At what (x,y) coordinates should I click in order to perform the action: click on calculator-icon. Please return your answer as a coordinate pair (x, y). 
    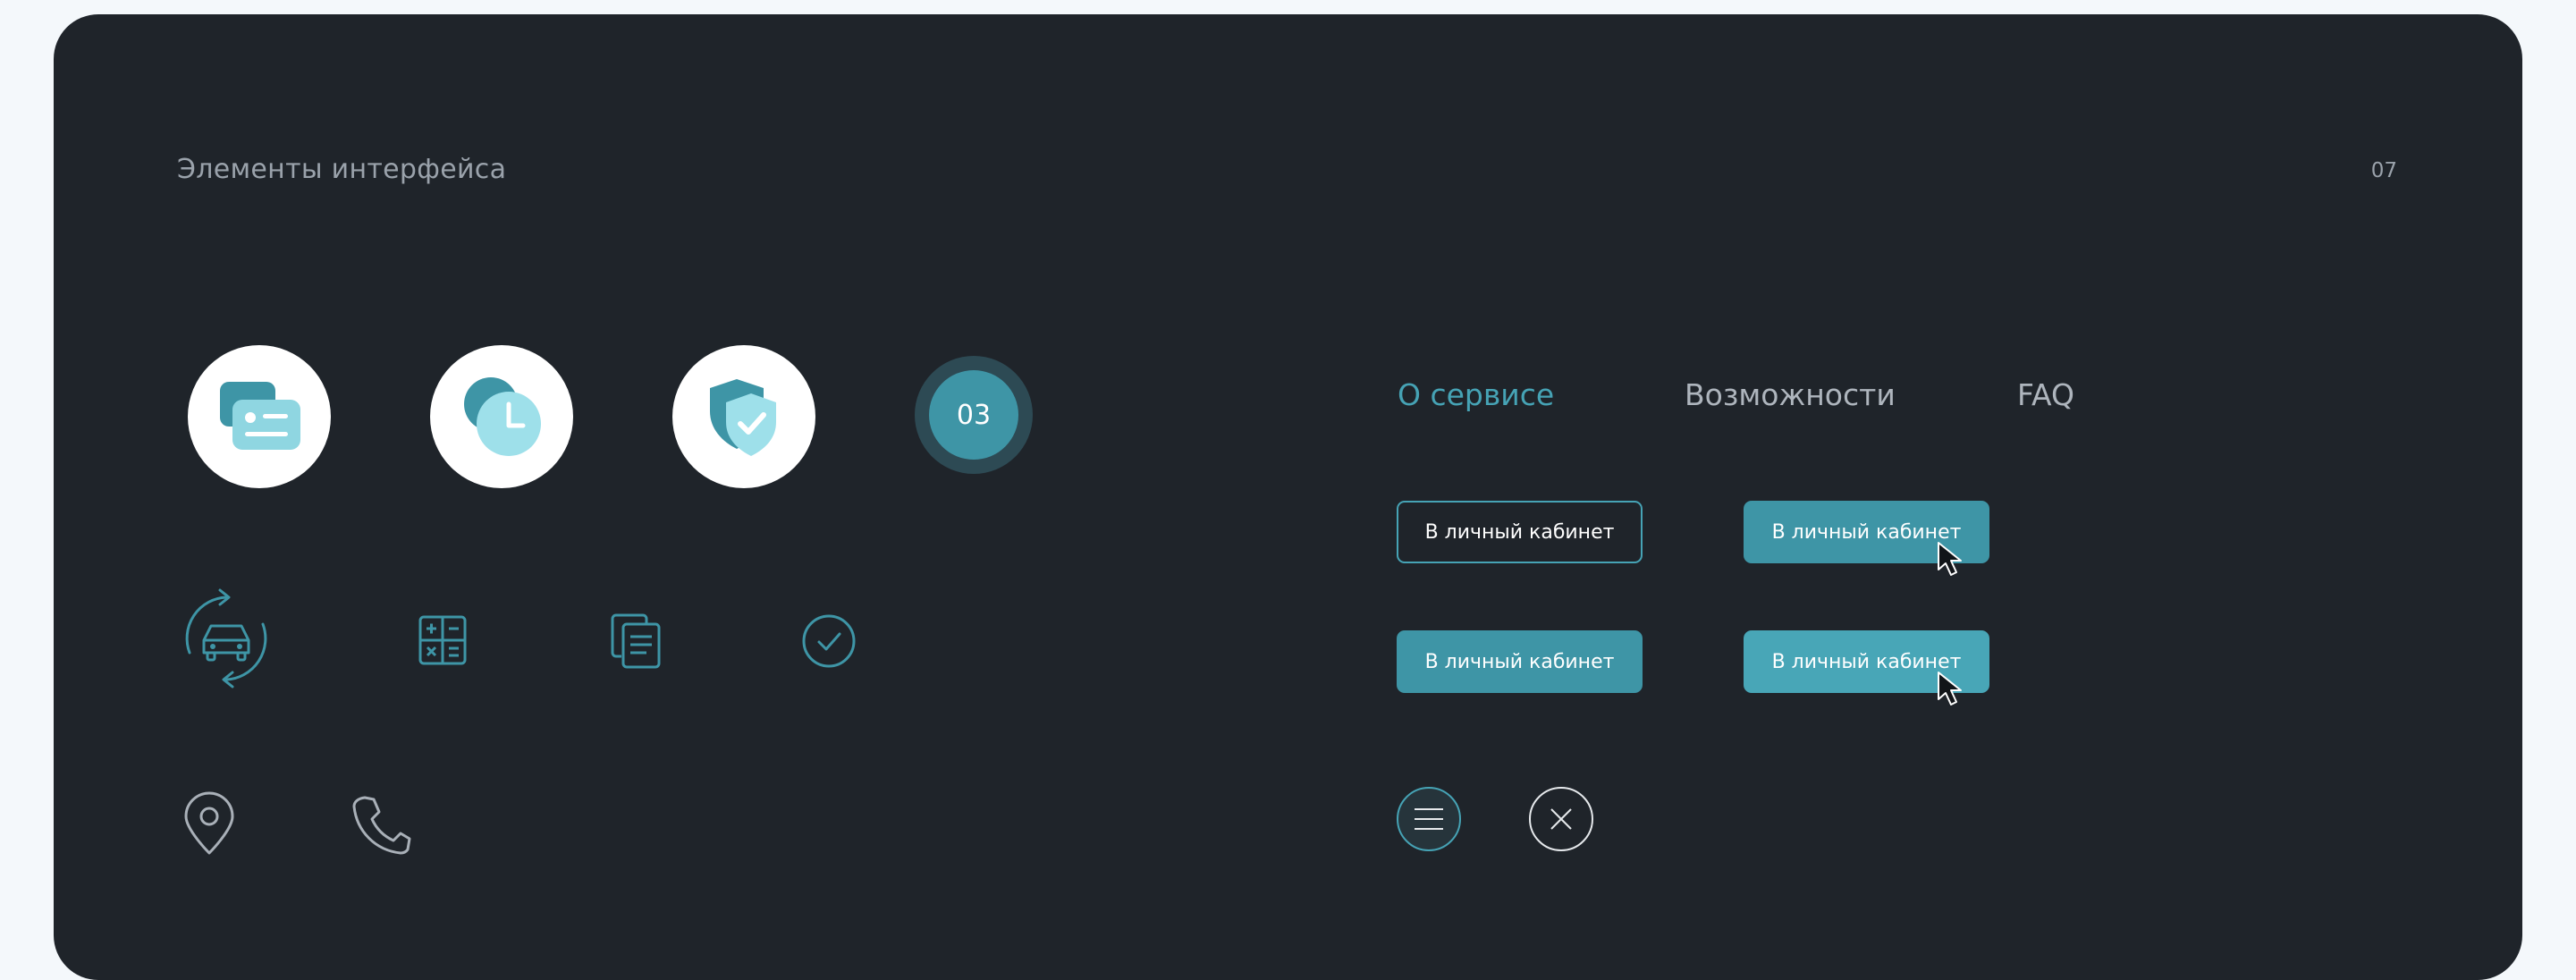
    Looking at the image, I should click on (442, 640).